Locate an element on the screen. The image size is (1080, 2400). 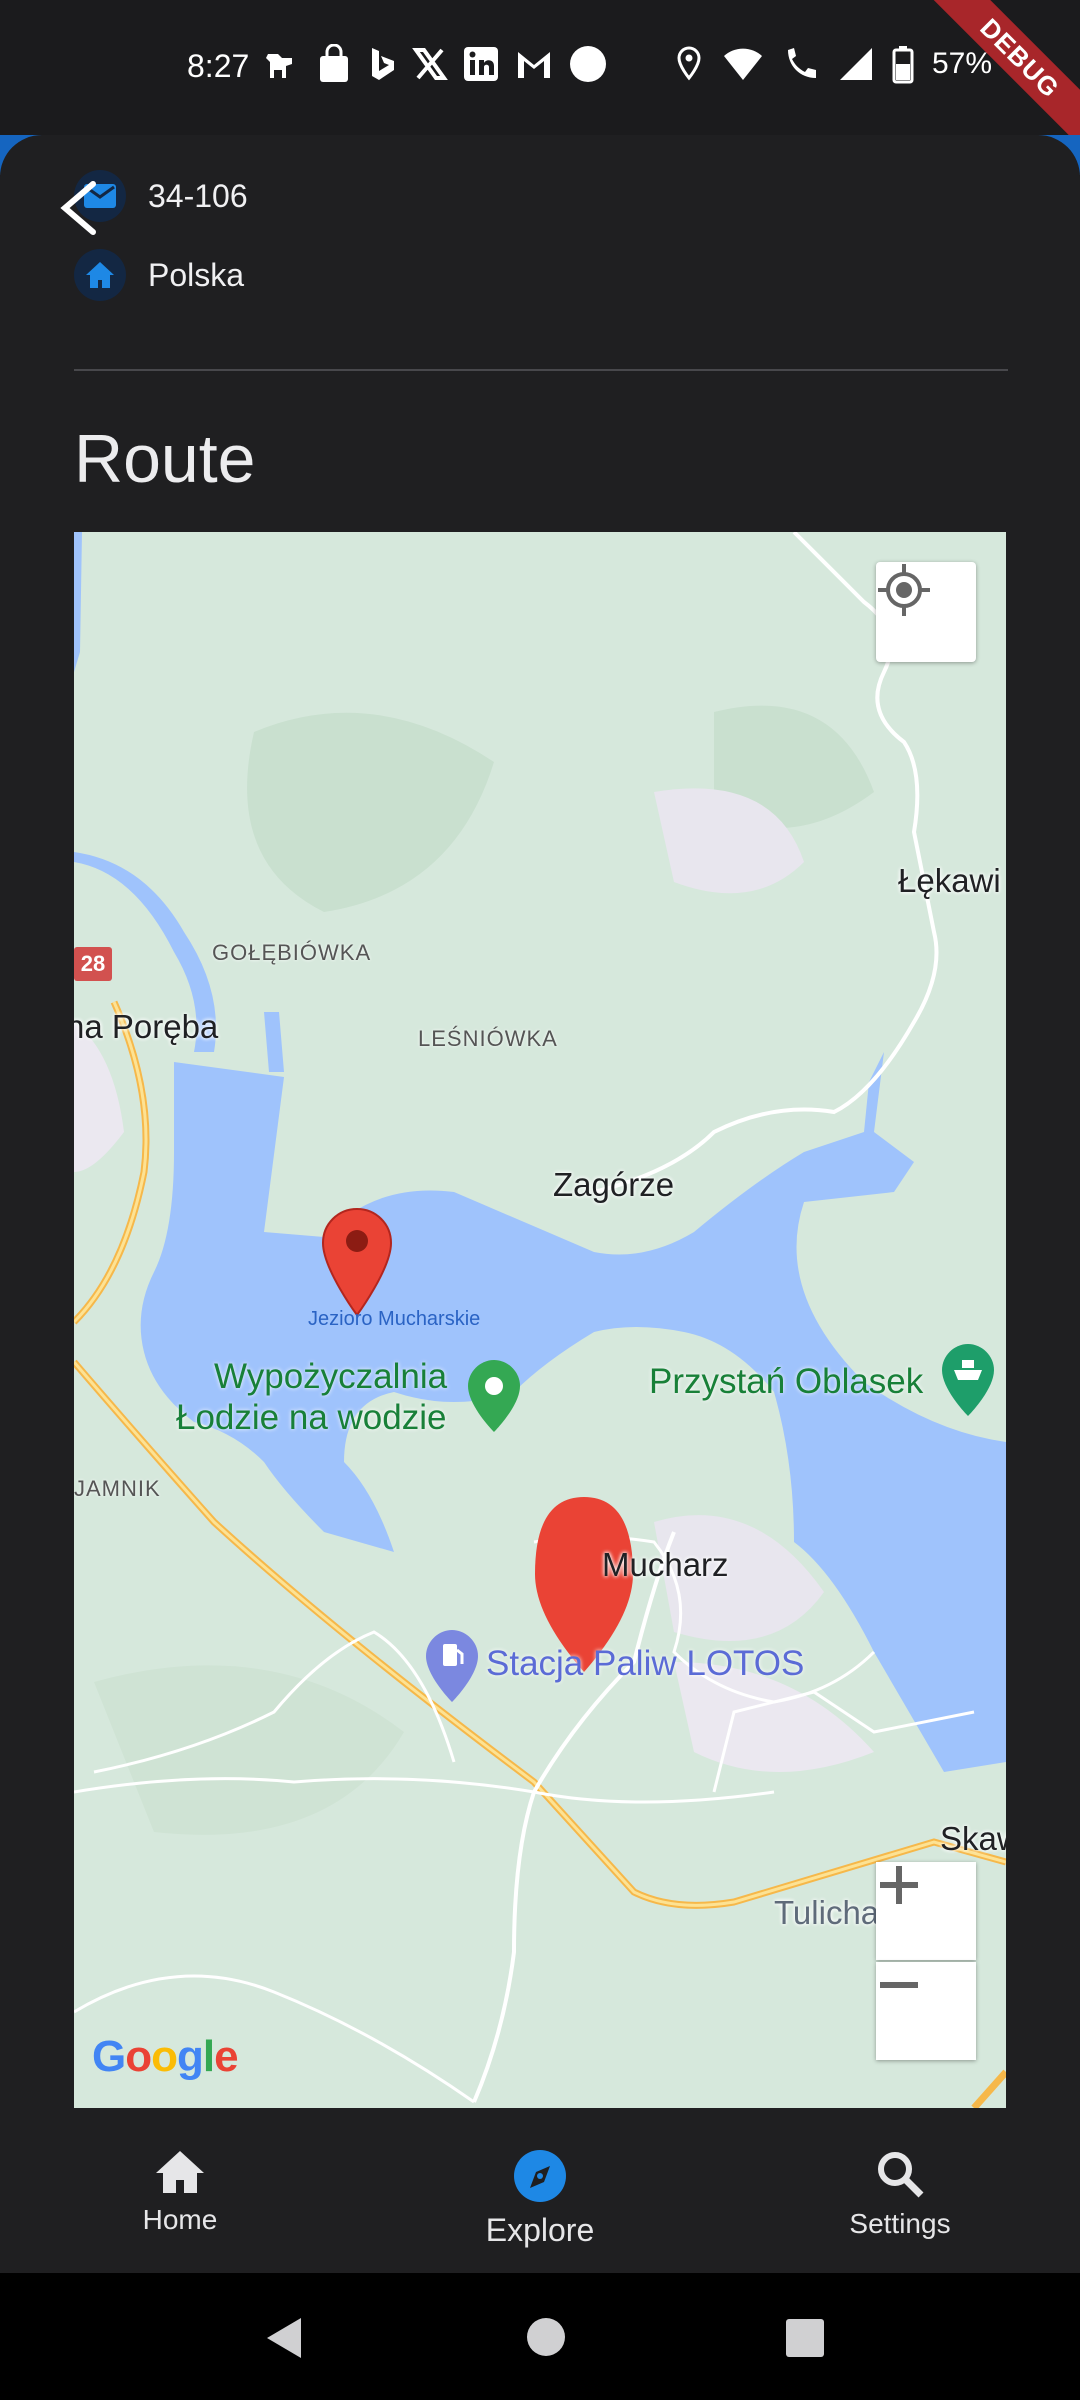
system-recents-icon is located at coordinates (805, 2338).